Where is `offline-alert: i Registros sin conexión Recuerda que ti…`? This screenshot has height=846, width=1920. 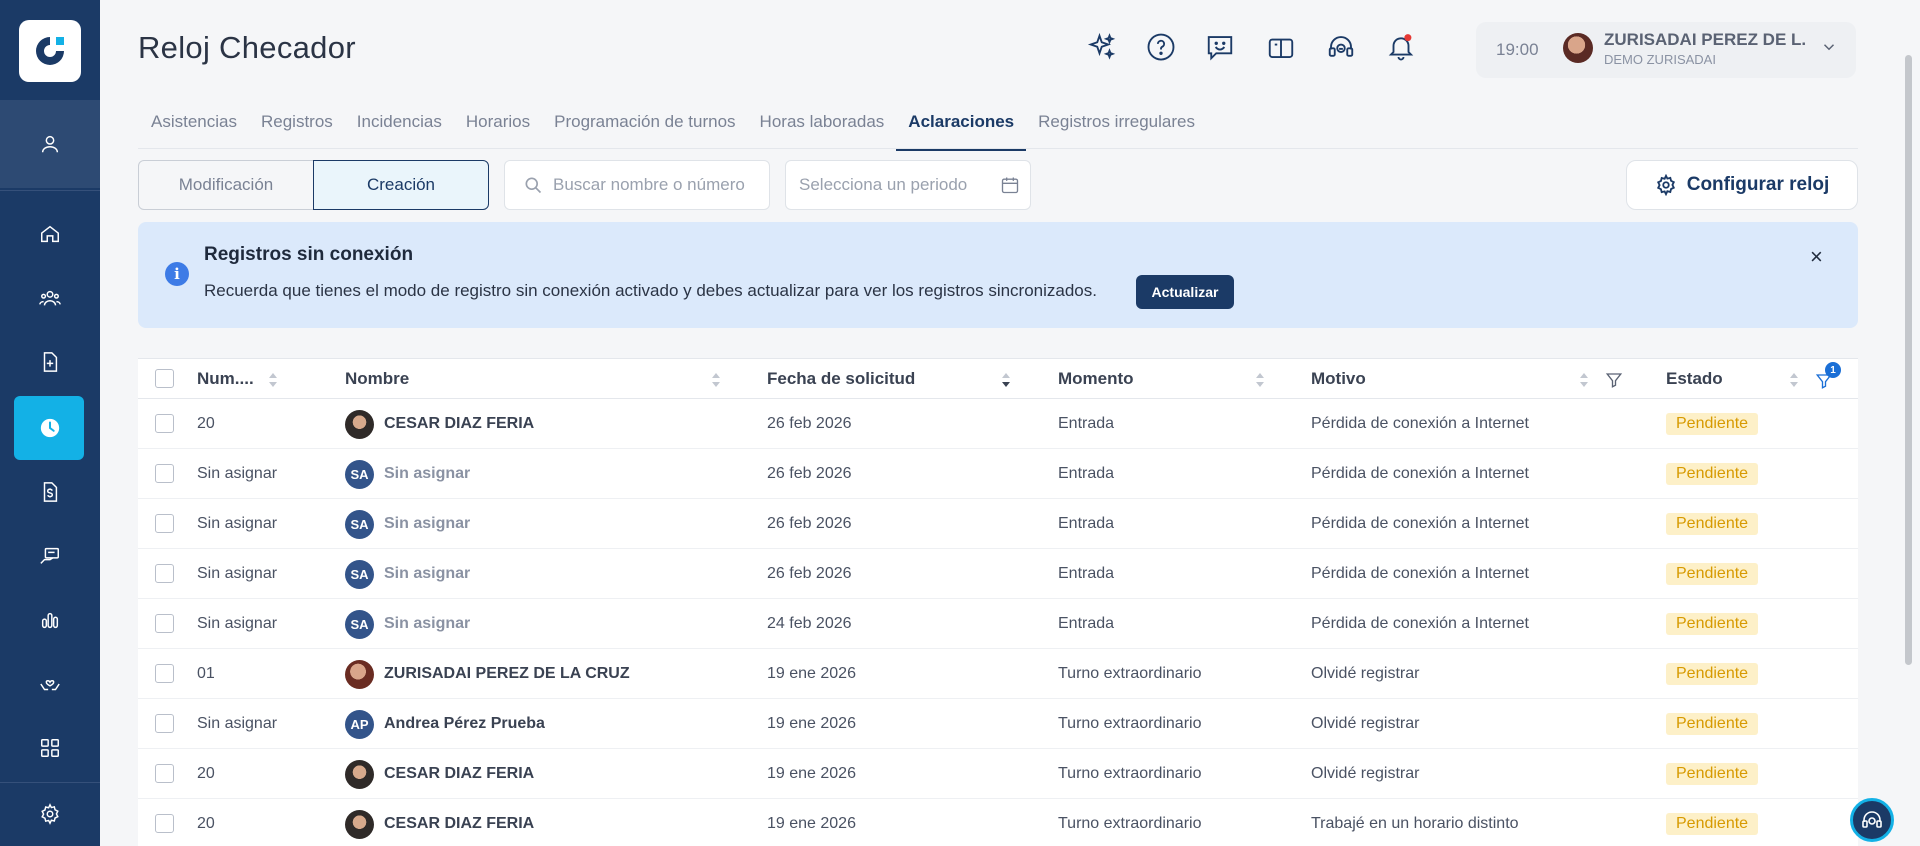 offline-alert: i Registros sin conexión Recuerda que ti… is located at coordinates (998, 275).